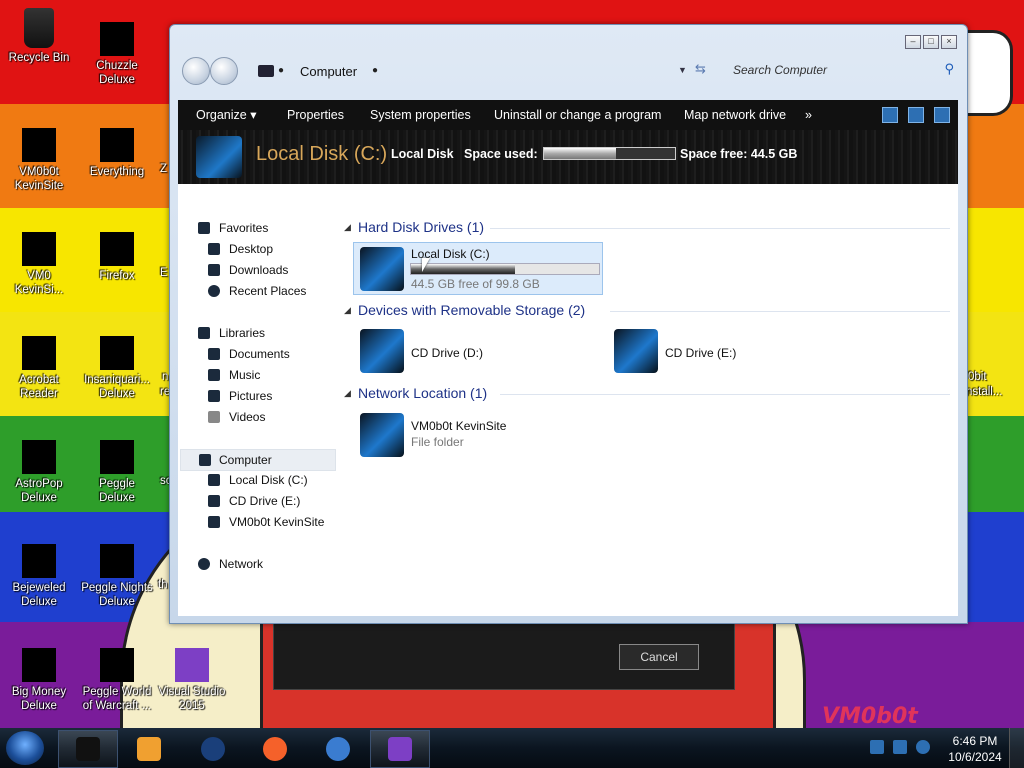  I want to click on taskbar-visual-studio, so click(400, 749).